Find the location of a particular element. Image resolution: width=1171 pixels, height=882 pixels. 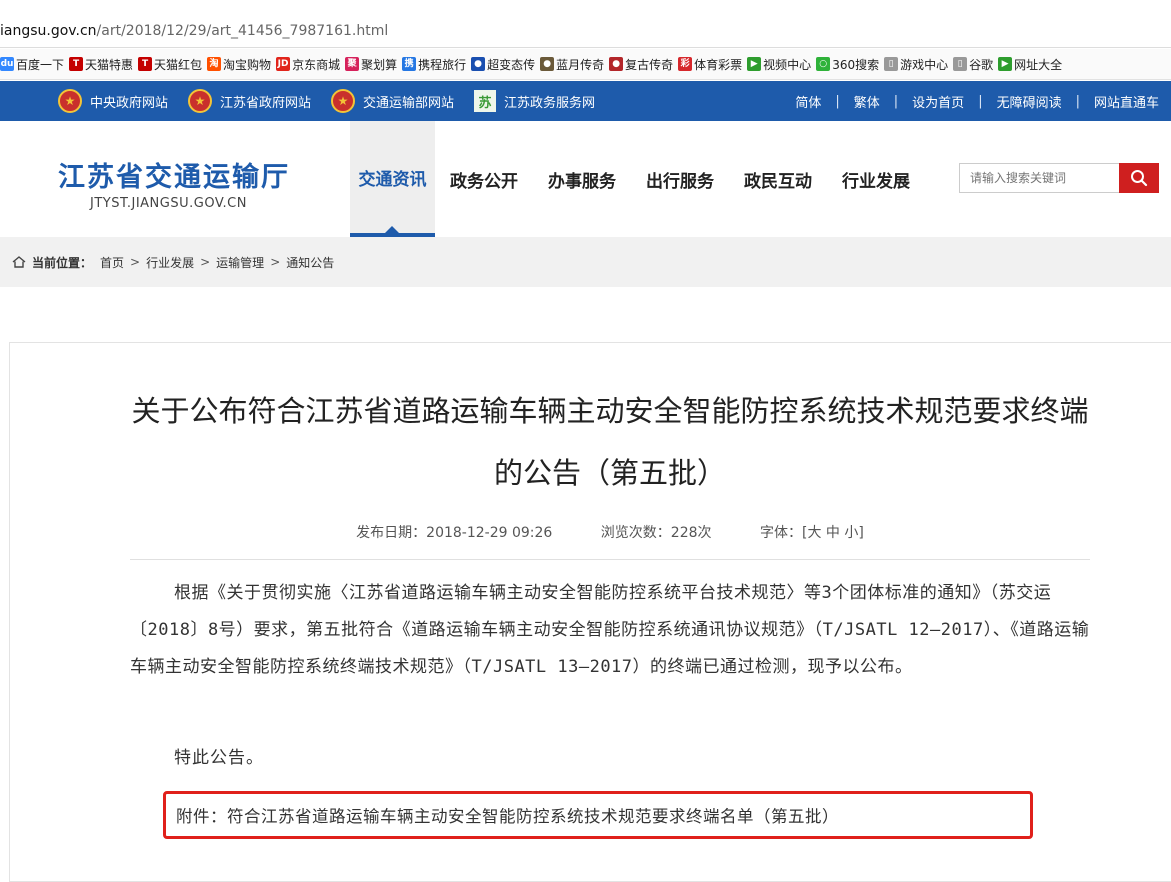

gov-links: ★ 中央政府网站 ★ 江苏省政府网站 ★ 交通运输部网站 苏江苏政务服务网 is located at coordinates (336, 101).